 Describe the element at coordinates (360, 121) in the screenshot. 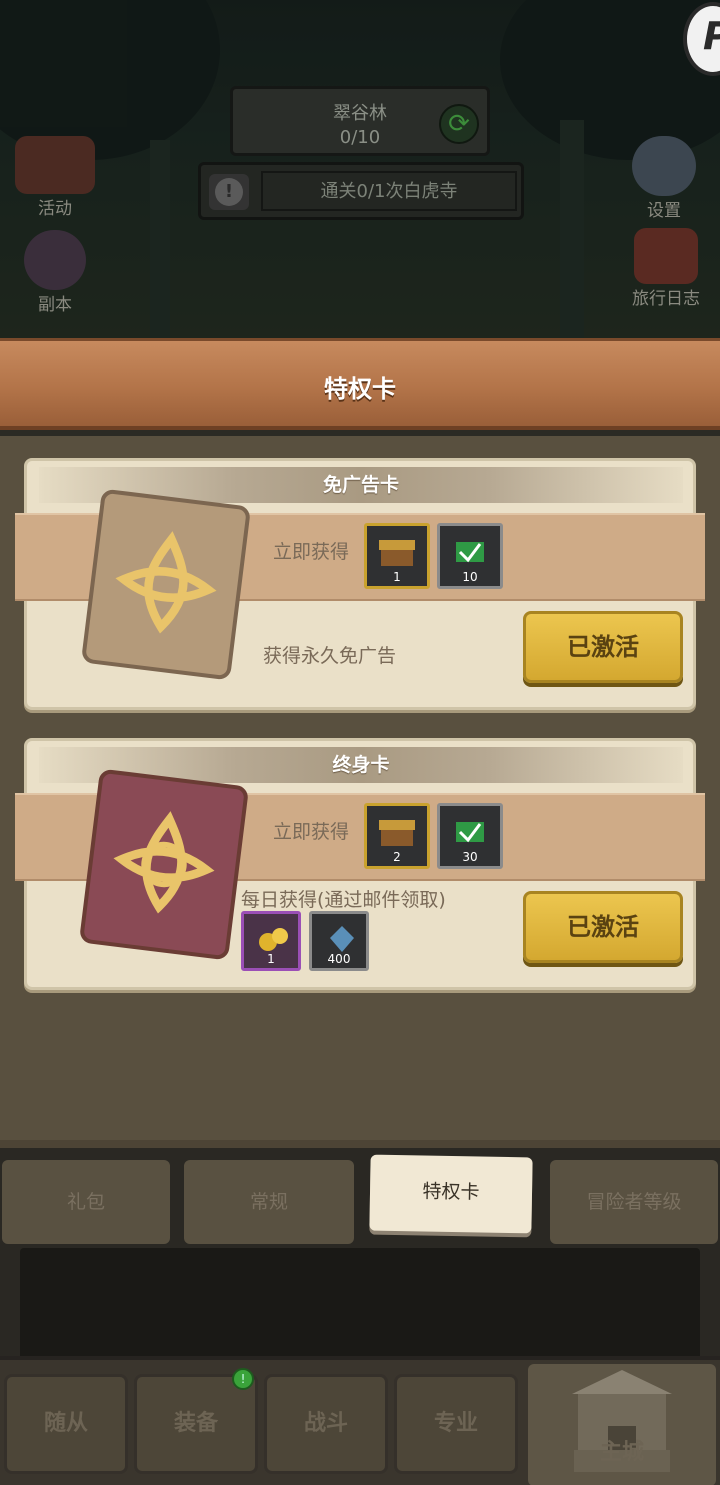

I see `map-info-box: 翠谷林 0/10 ⟳` at that location.